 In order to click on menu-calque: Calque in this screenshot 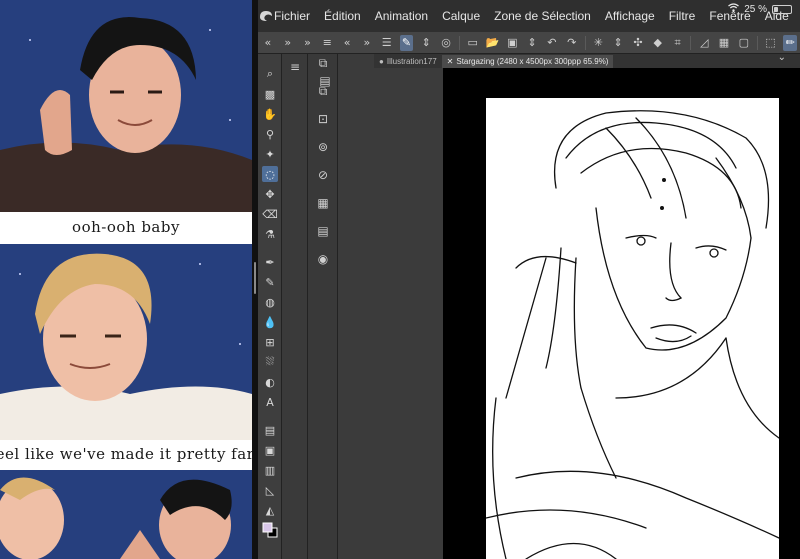, I will do `click(461, 16)`.